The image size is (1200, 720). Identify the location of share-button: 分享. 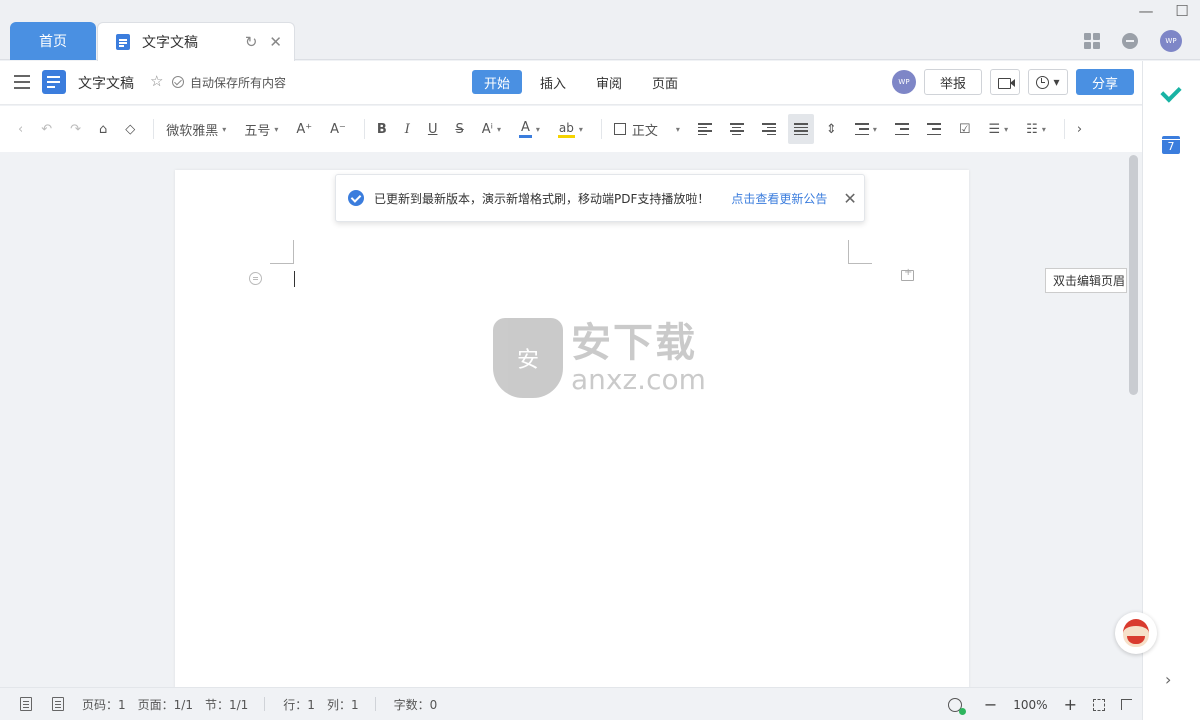
(1105, 82).